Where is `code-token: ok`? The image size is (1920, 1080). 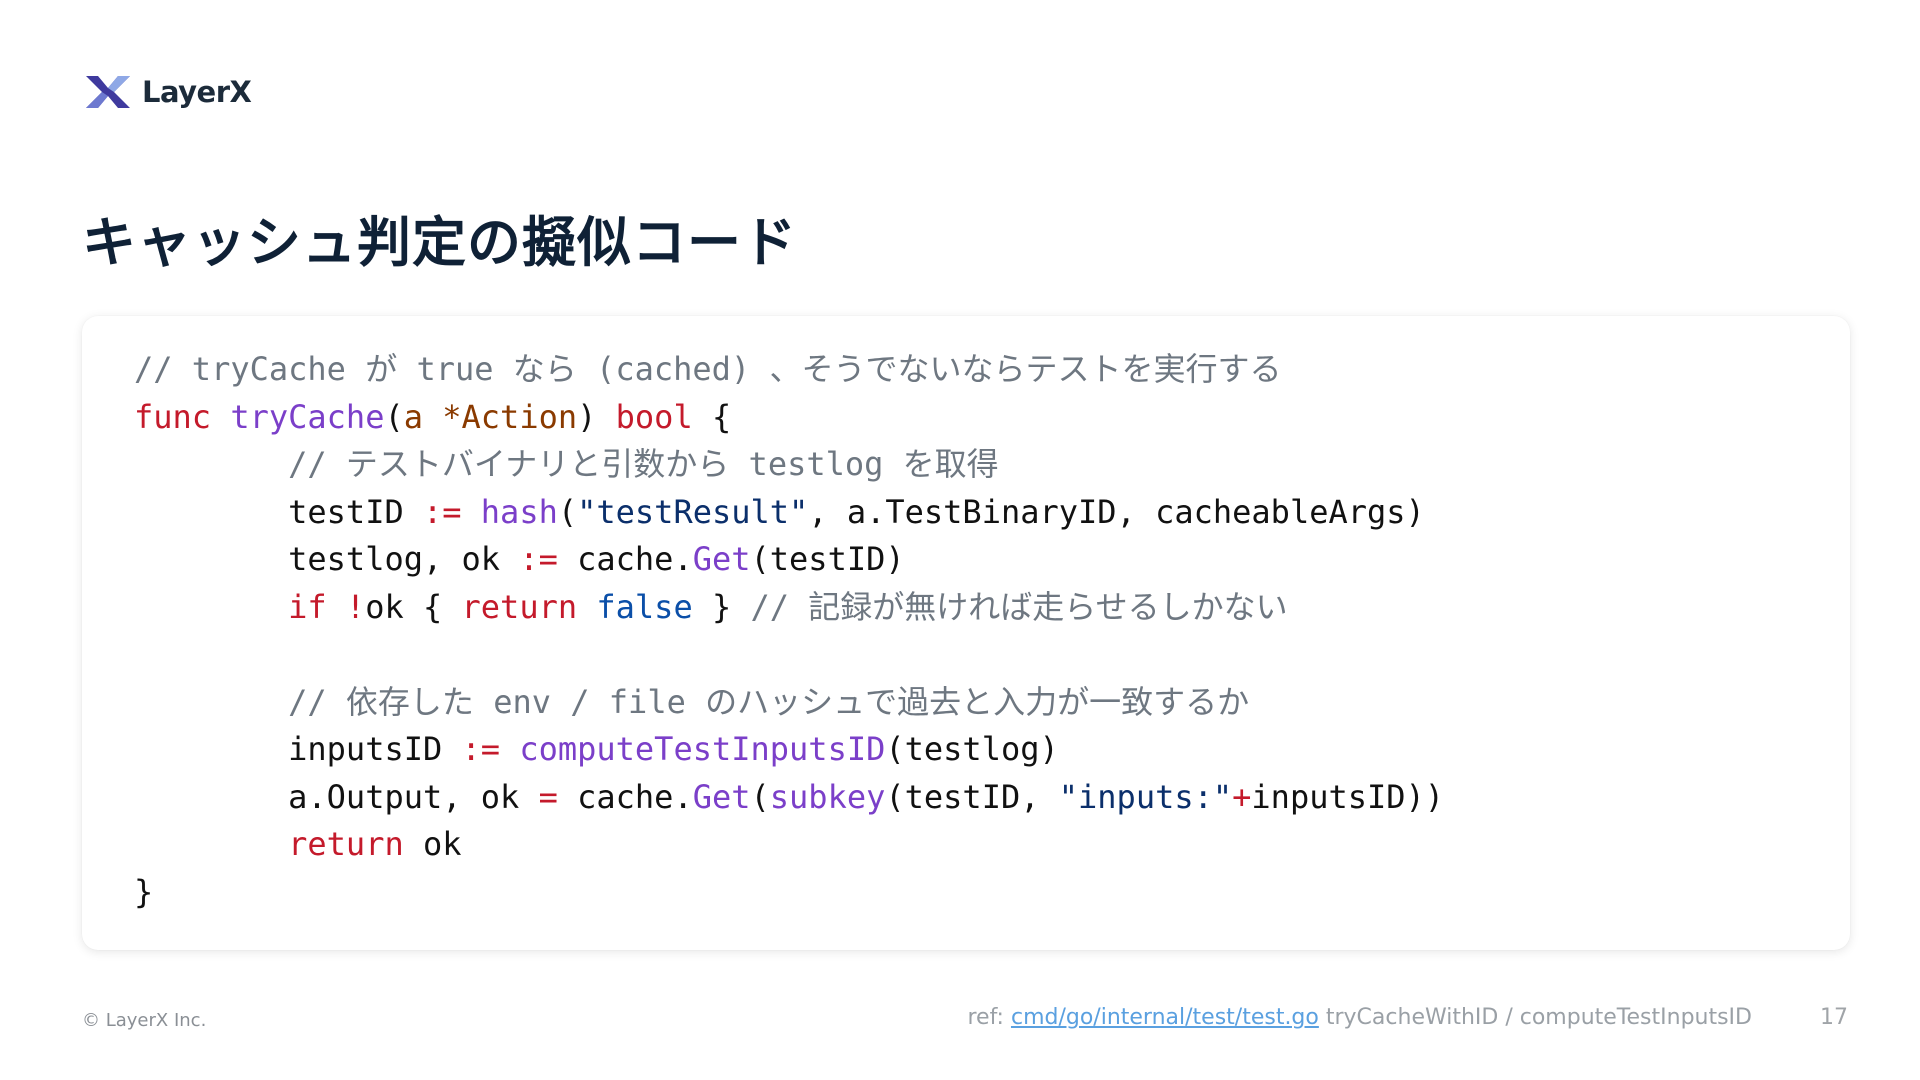
code-token: ok is located at coordinates (432, 844).